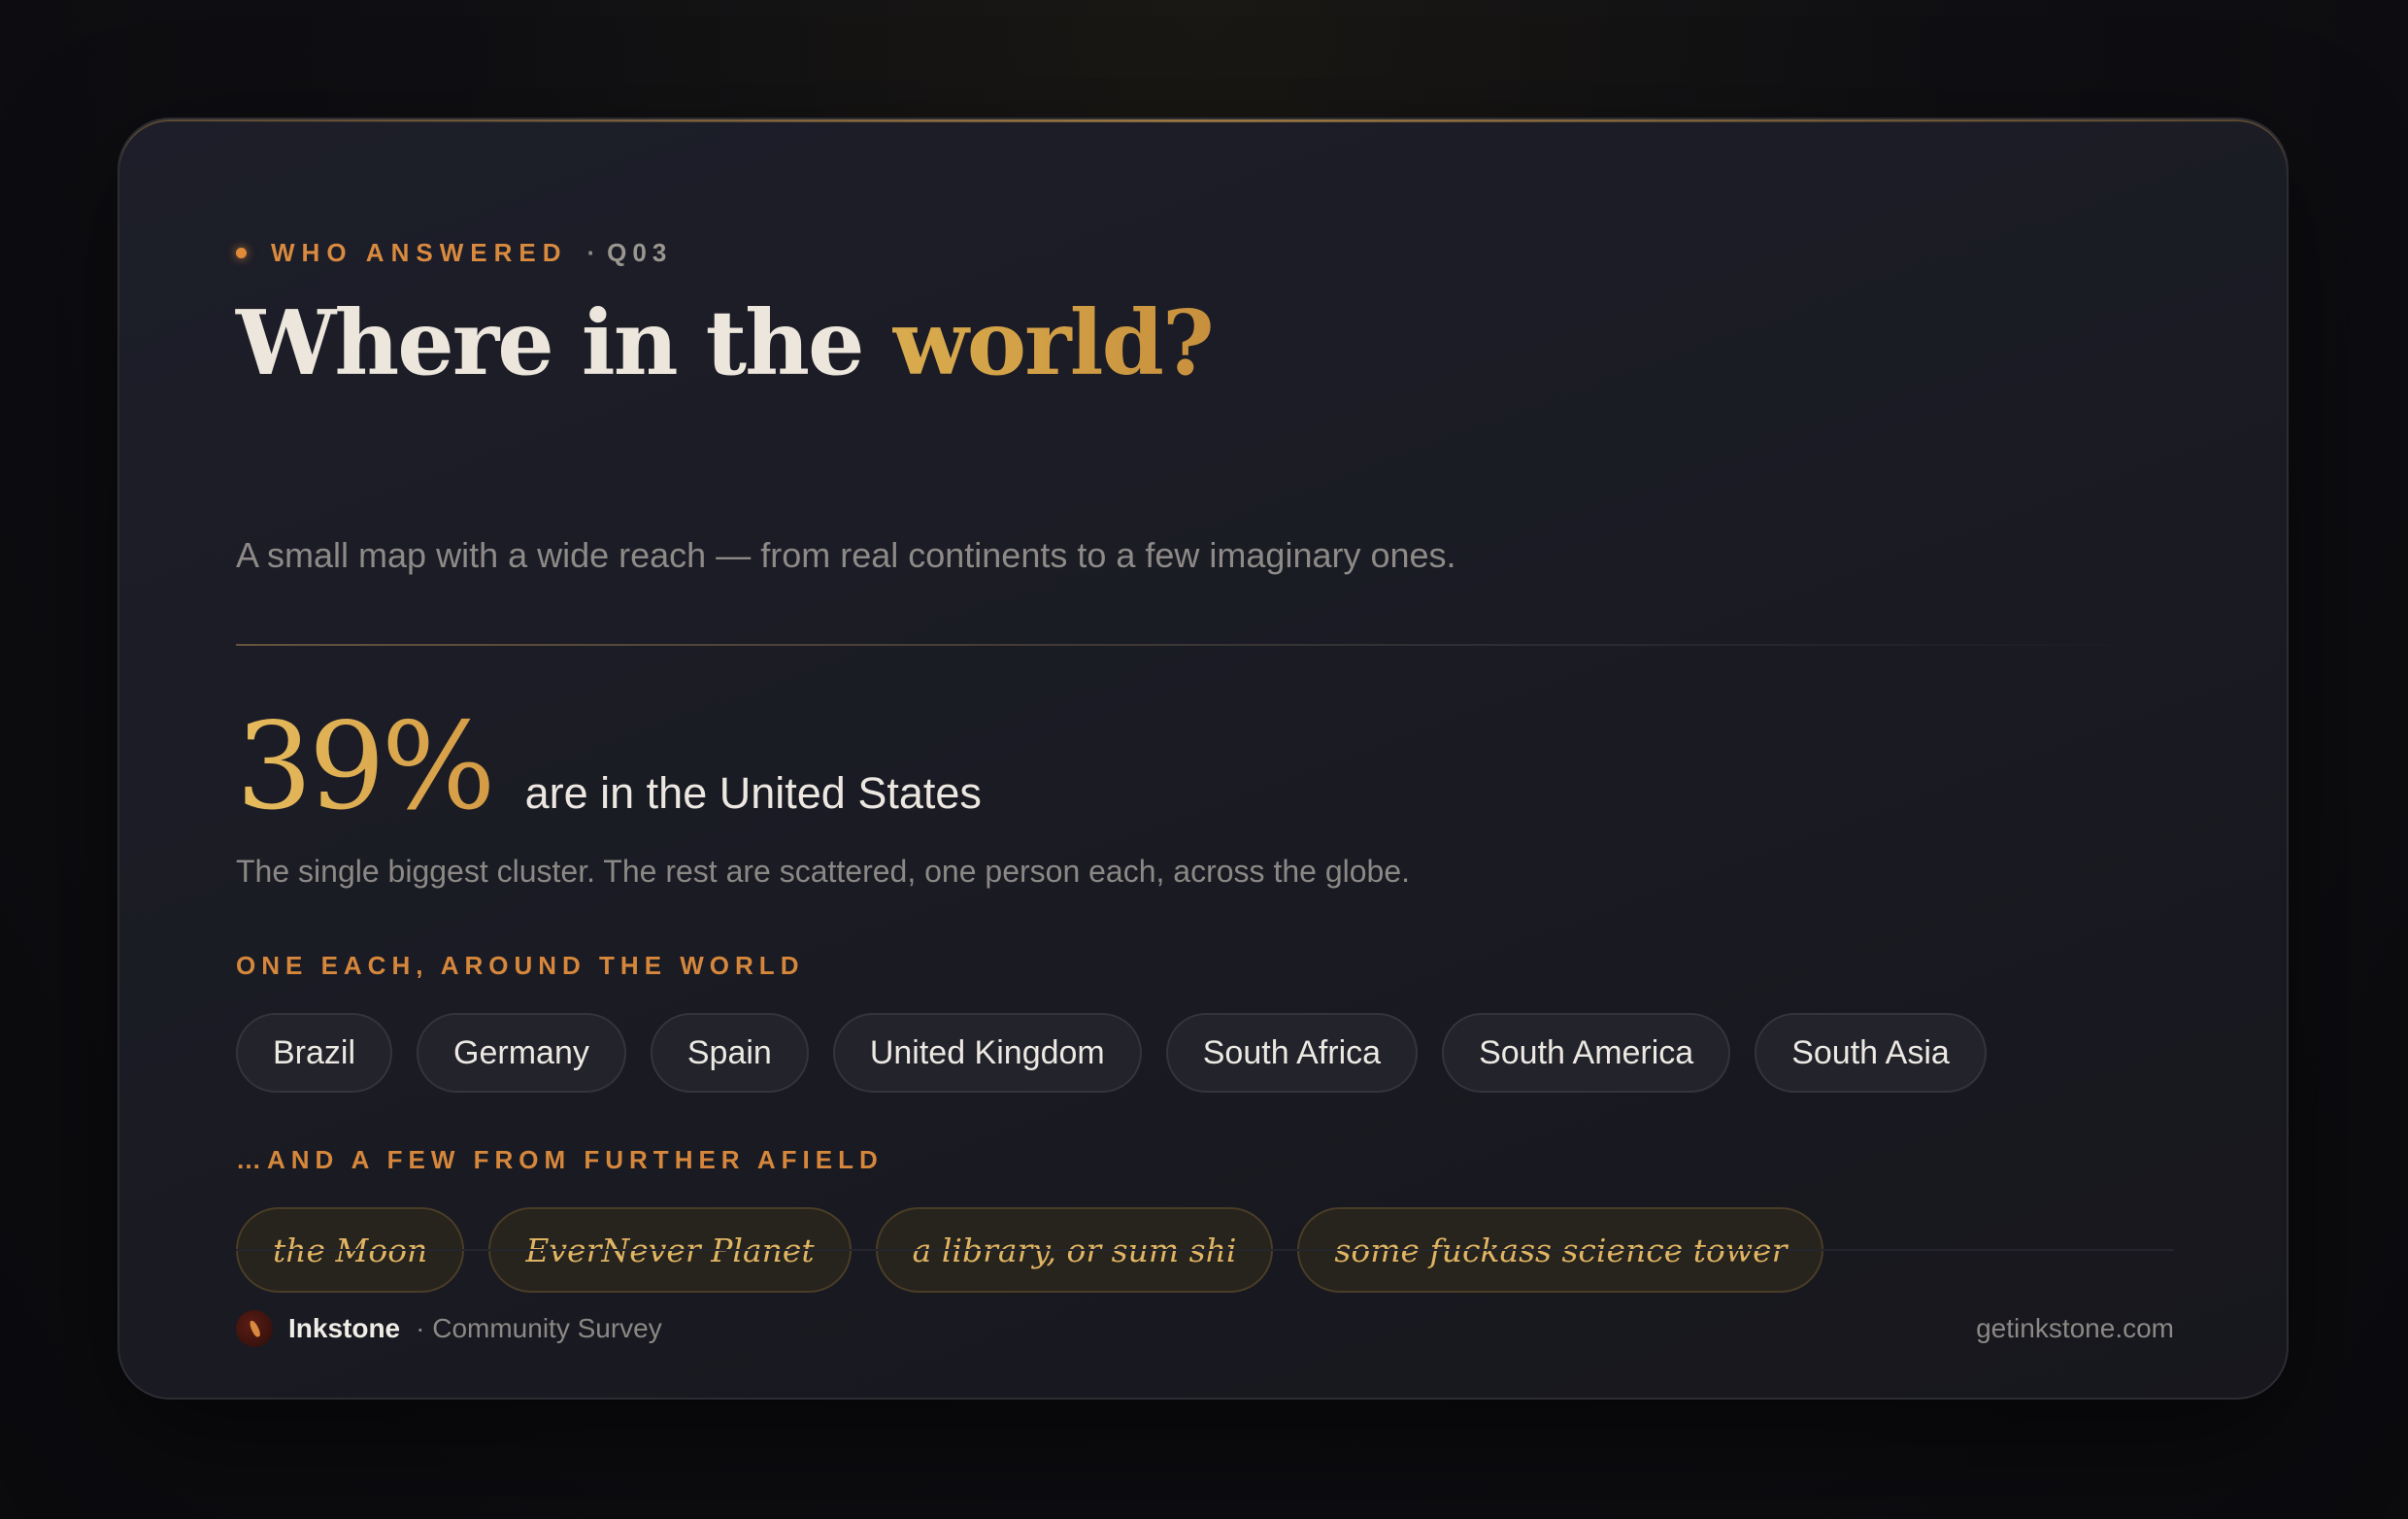 The width and height of the screenshot is (2408, 1519). What do you see at coordinates (987, 1053) in the screenshot?
I see `place-chip: United Kingdom` at bounding box center [987, 1053].